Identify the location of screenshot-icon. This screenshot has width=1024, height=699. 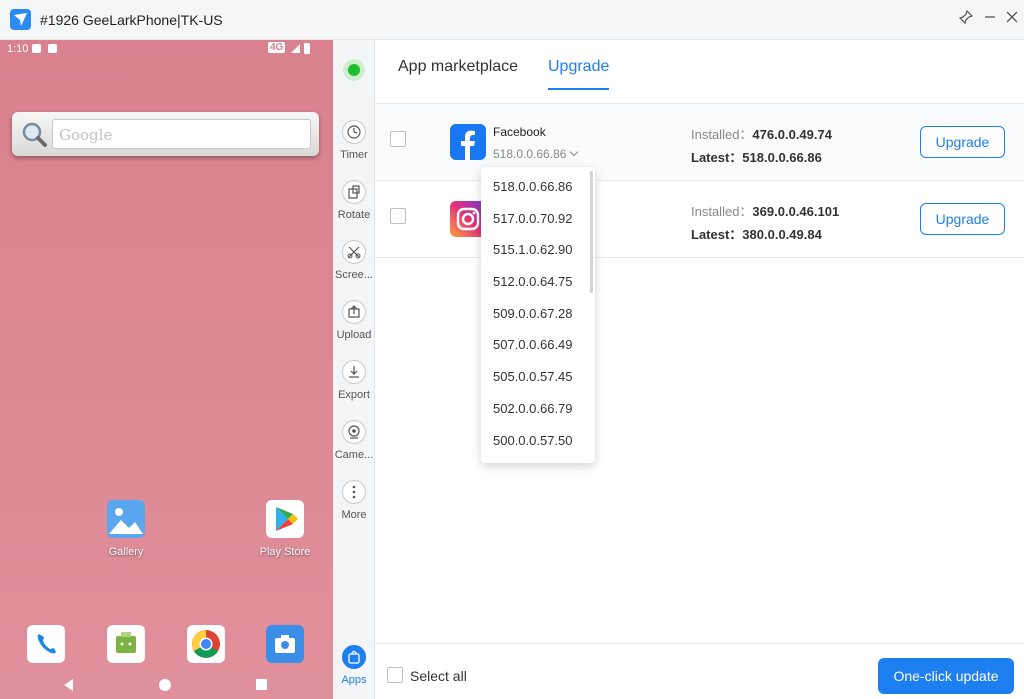
(354, 252).